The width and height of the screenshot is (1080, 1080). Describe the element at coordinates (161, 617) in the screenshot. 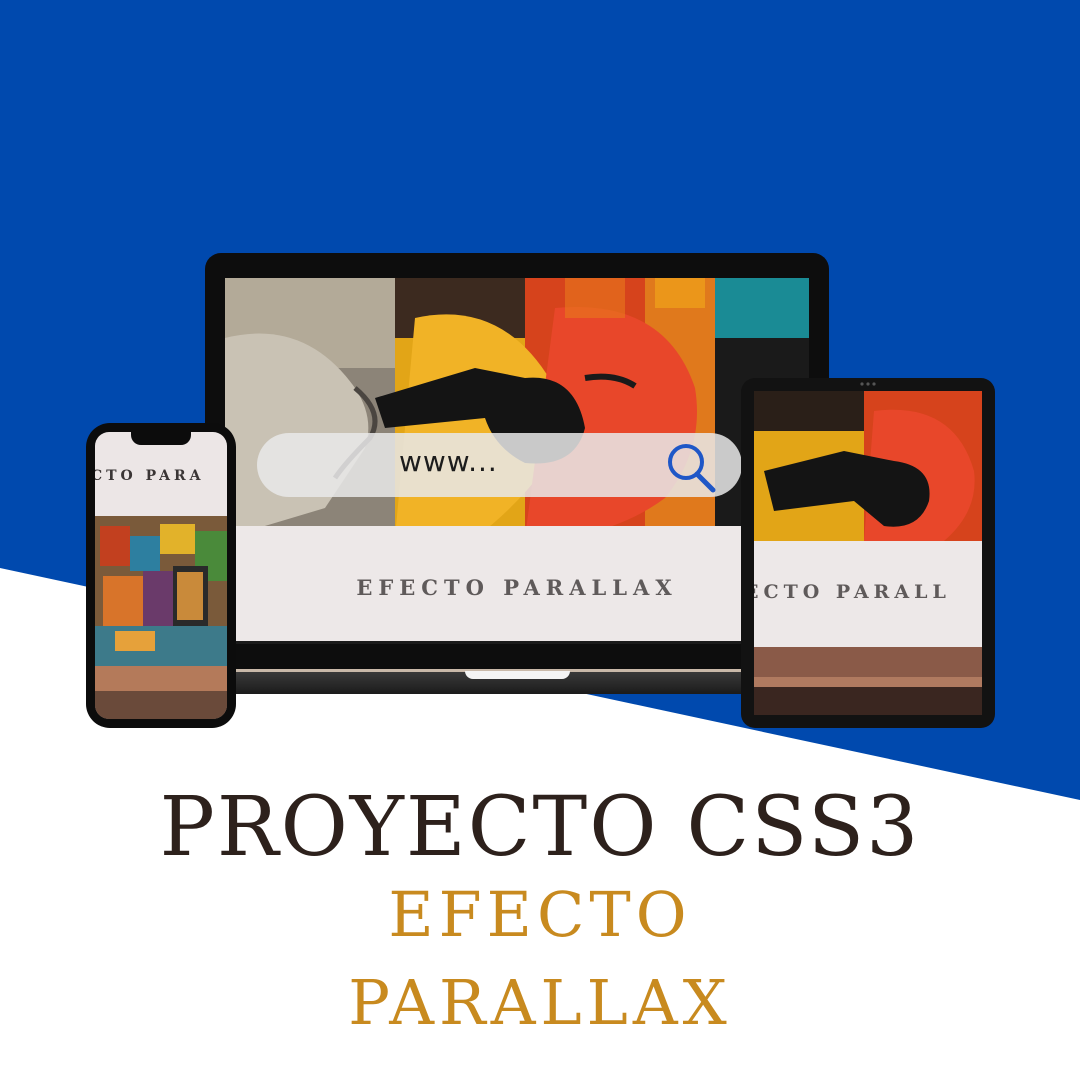

I see `phone-graffiti-image` at that location.